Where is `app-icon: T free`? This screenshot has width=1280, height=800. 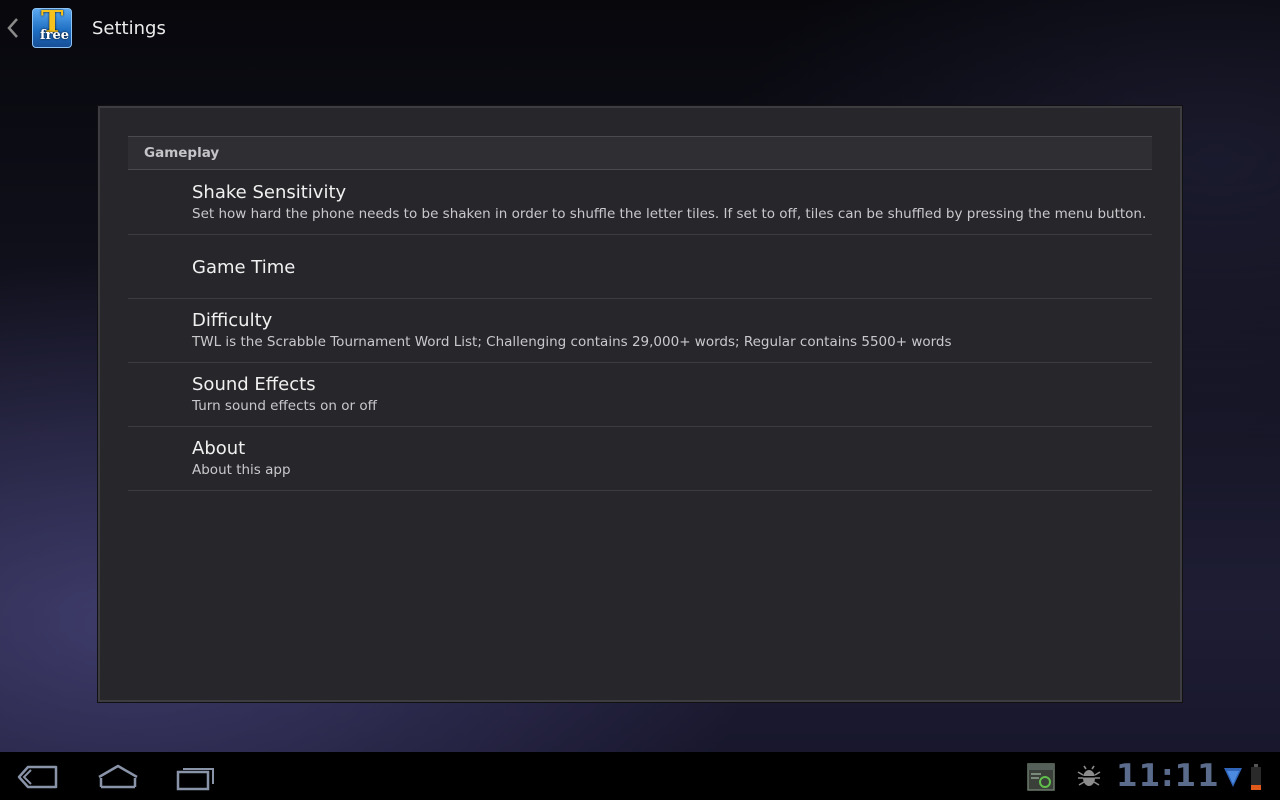
app-icon: T free is located at coordinates (52, 28).